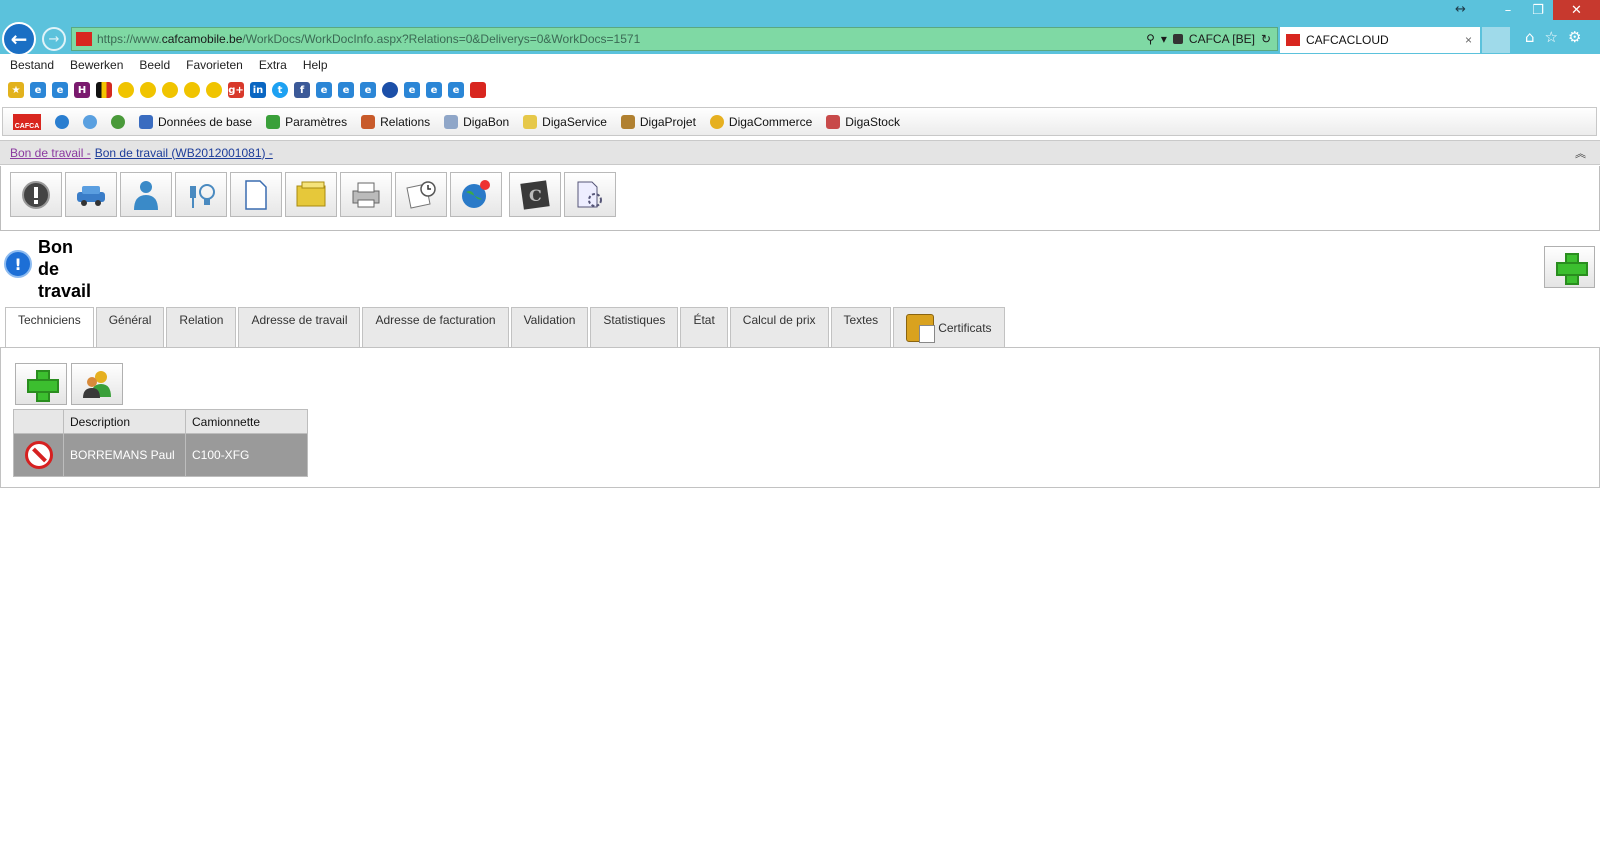 The width and height of the screenshot is (1600, 860). What do you see at coordinates (201, 194) in the screenshot?
I see `energy-button` at bounding box center [201, 194].